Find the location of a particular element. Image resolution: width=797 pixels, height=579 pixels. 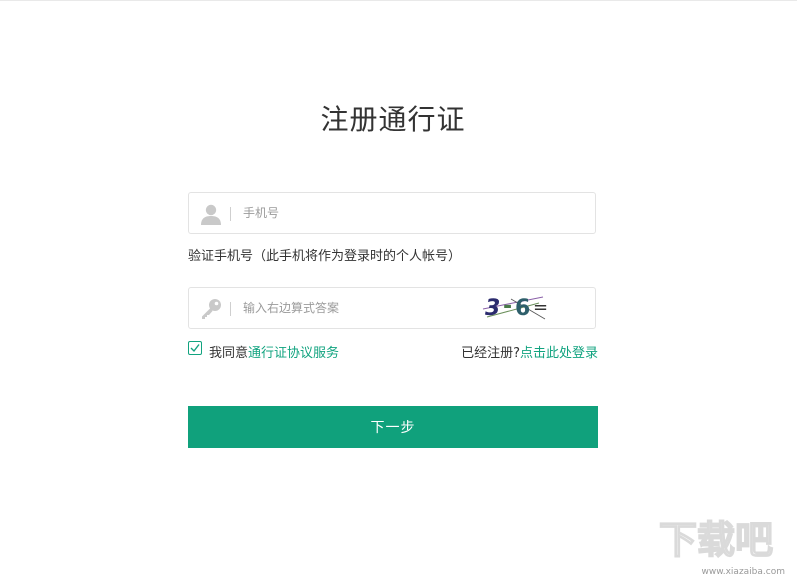

agree-prefix: 我同意 is located at coordinates (229, 353).